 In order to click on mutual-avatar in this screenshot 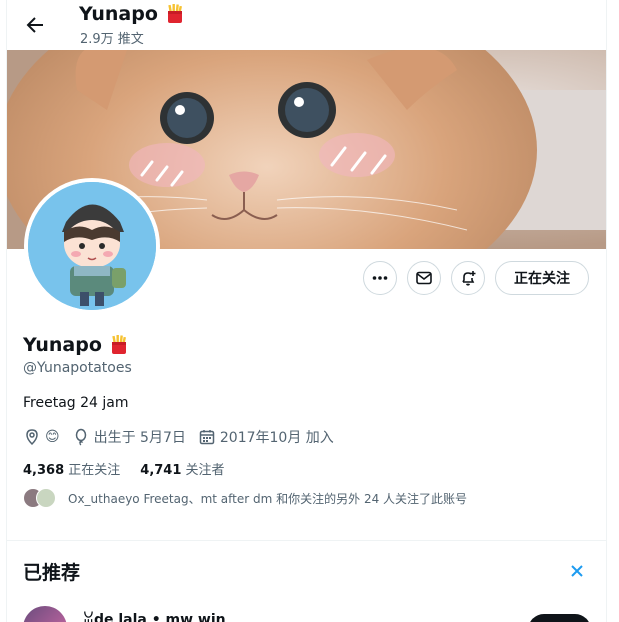, I will do `click(46, 498)`.